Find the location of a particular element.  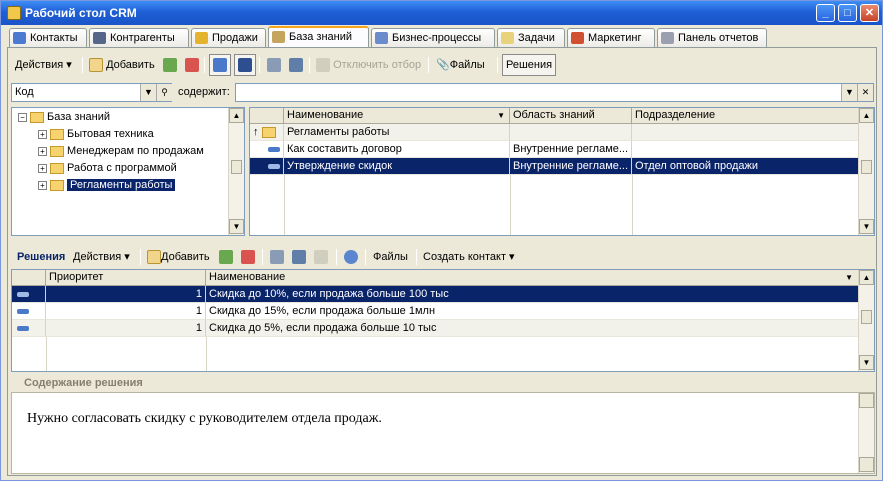

tree-node: + Менеджерам по продажам is located at coordinates (121, 151).